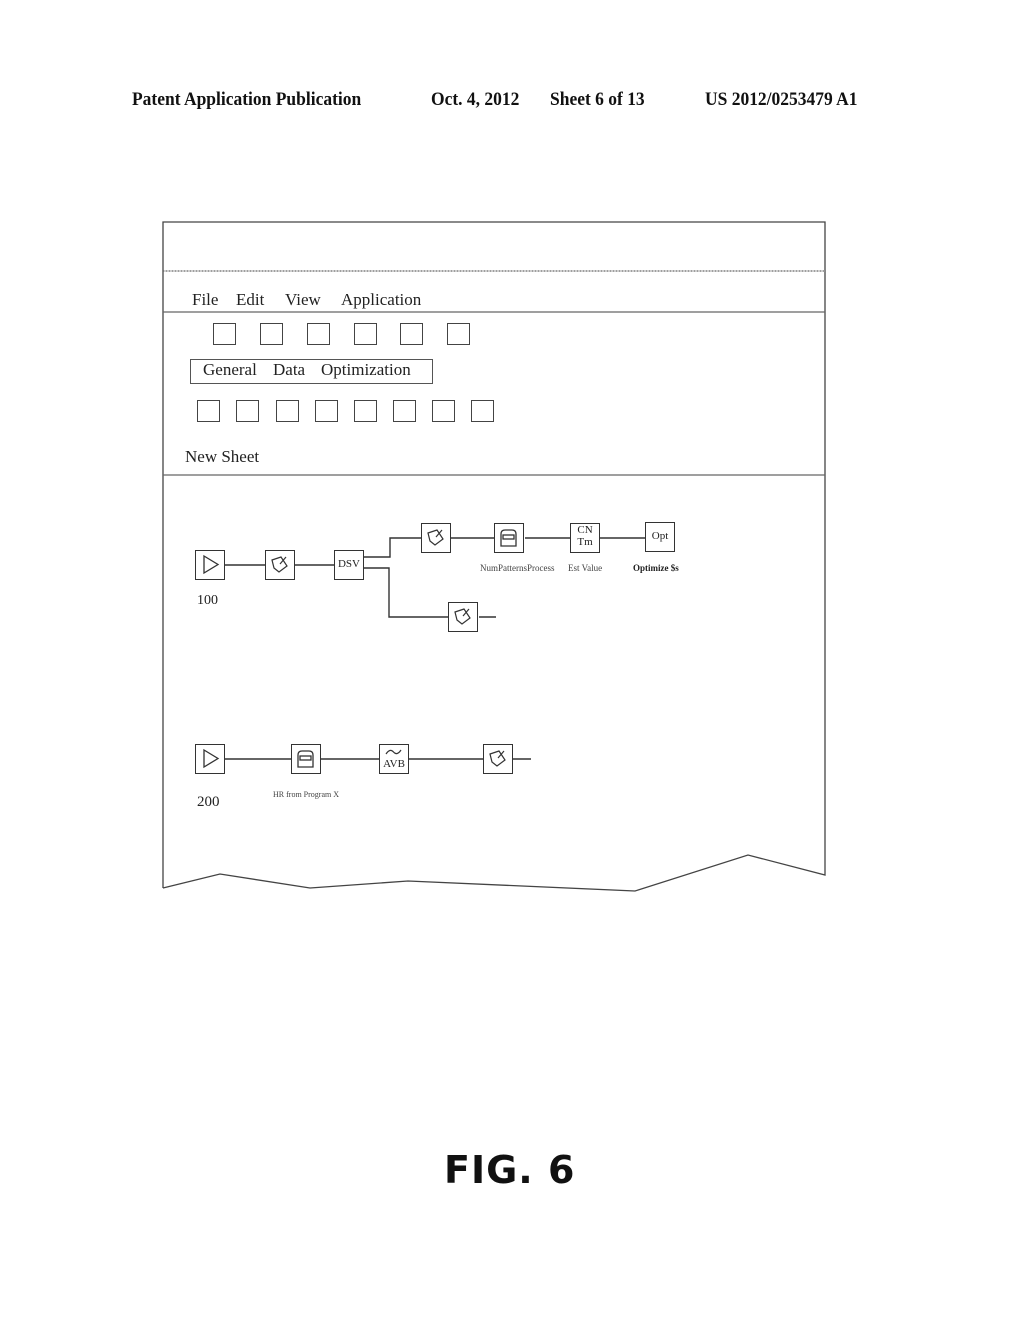 The image size is (1024, 1320). I want to click on node-dsv-text: DSV, so click(348, 564).